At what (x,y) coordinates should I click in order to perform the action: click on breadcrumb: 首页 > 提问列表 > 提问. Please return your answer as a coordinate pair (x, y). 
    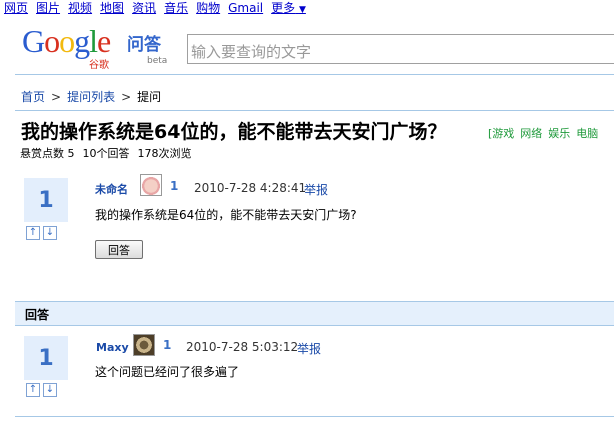
    Looking at the image, I should click on (91, 97).